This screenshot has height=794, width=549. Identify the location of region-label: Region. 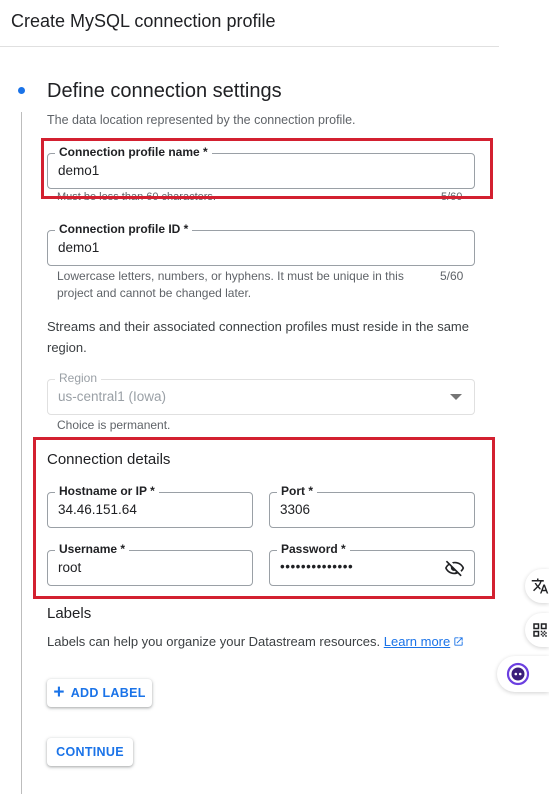
(78, 378).